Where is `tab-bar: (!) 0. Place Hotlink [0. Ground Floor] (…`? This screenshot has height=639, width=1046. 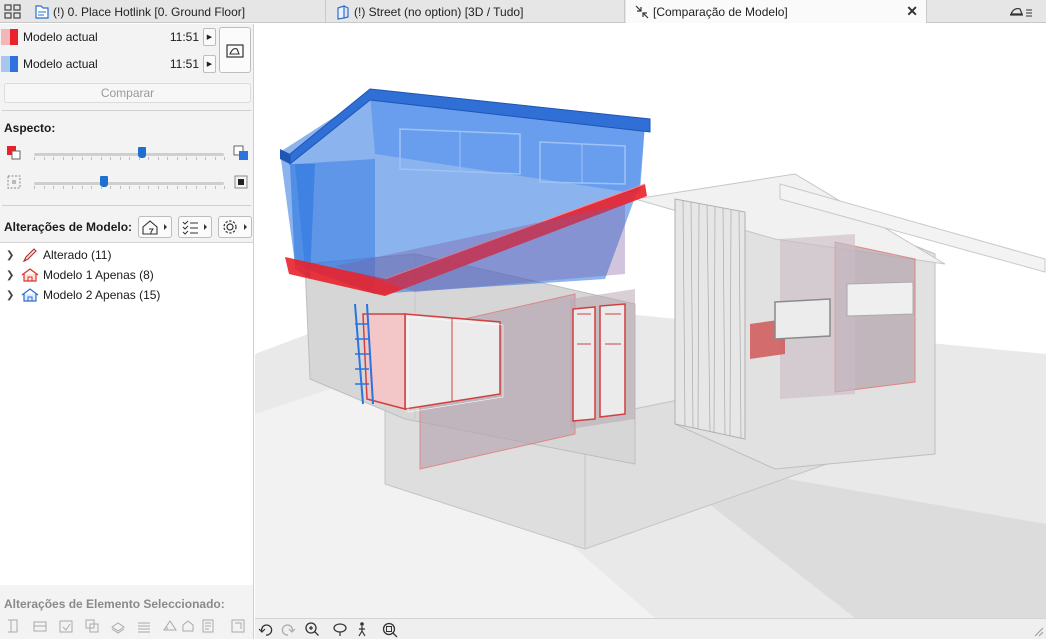
tab-bar: (!) 0. Place Hotlink [0. Ground Floor] (… is located at coordinates (523, 11).